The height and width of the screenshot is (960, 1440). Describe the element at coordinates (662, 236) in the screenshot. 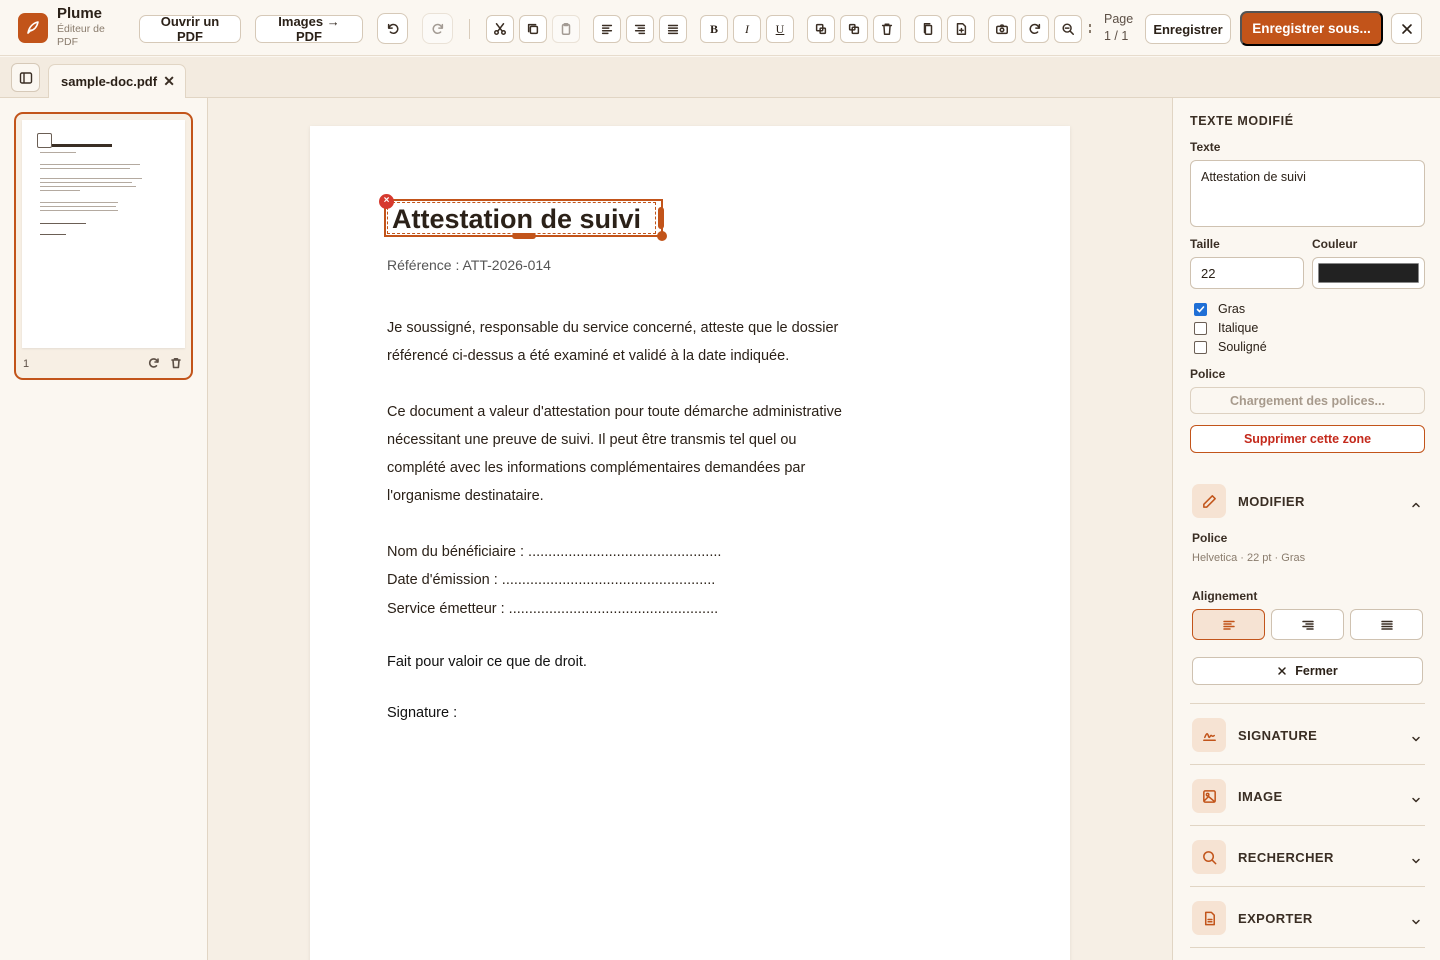

I see `resize-corner-handle` at that location.